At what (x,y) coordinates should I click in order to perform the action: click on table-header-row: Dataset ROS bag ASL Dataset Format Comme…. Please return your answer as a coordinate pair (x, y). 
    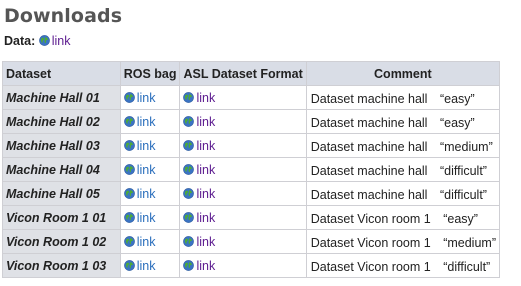
    Looking at the image, I should click on (251, 73).